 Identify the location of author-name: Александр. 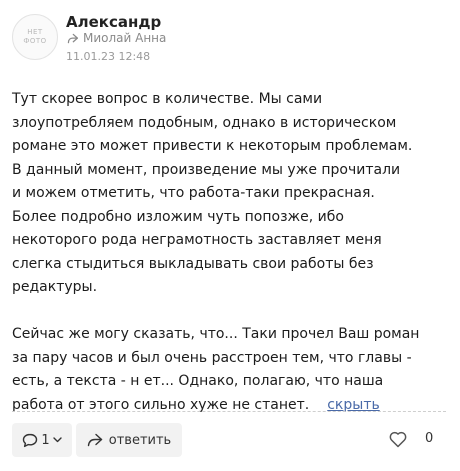
(113, 22).